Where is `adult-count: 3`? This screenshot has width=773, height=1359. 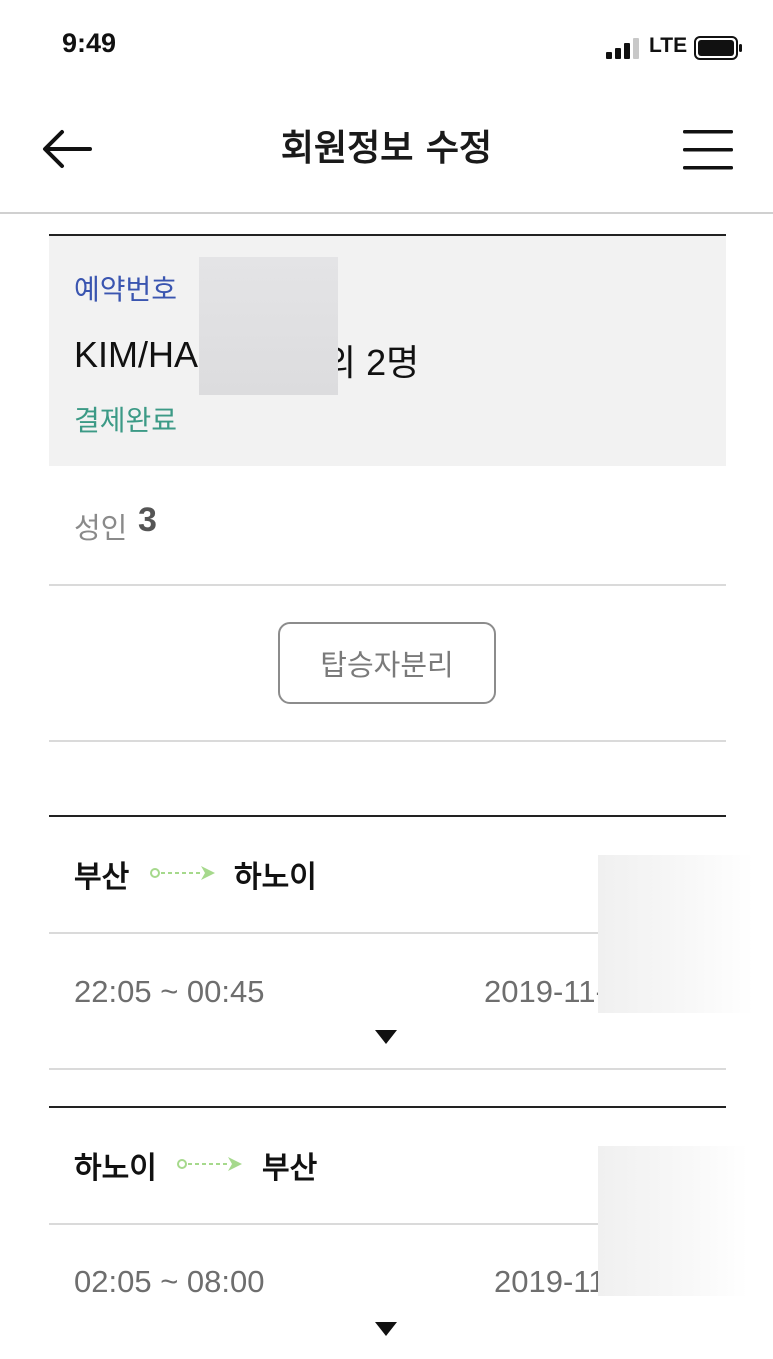
adult-count: 3 is located at coordinates (147, 520).